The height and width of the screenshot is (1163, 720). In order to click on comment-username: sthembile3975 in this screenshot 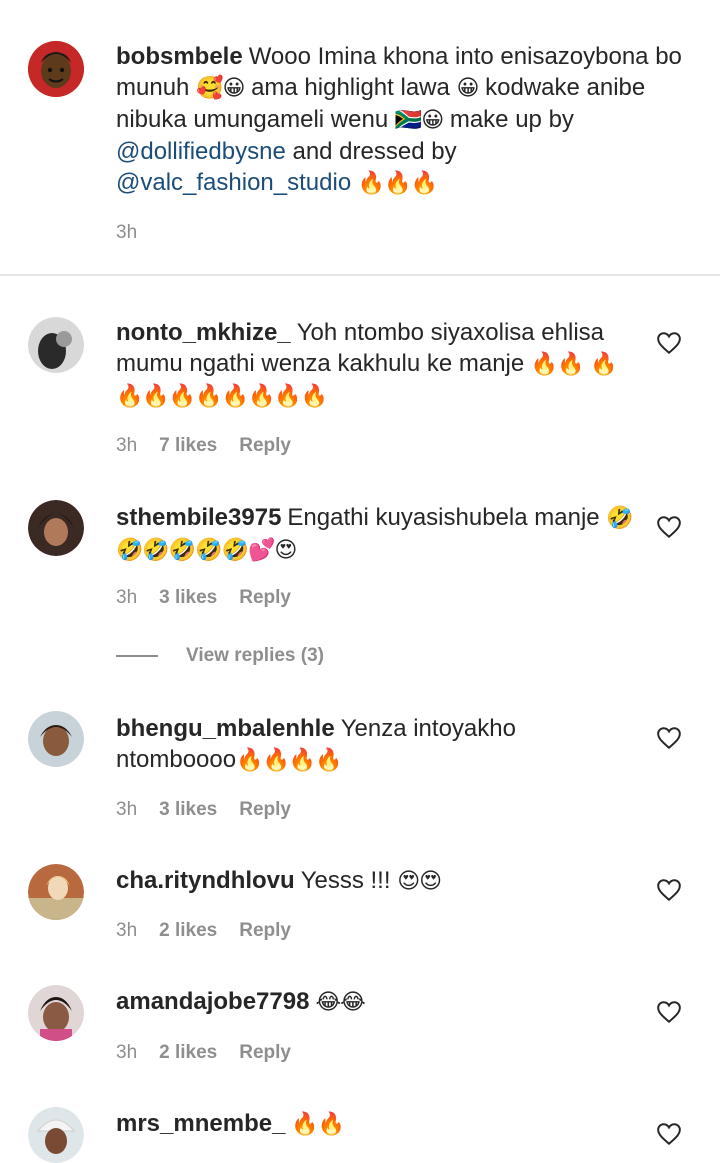, I will do `click(198, 517)`.